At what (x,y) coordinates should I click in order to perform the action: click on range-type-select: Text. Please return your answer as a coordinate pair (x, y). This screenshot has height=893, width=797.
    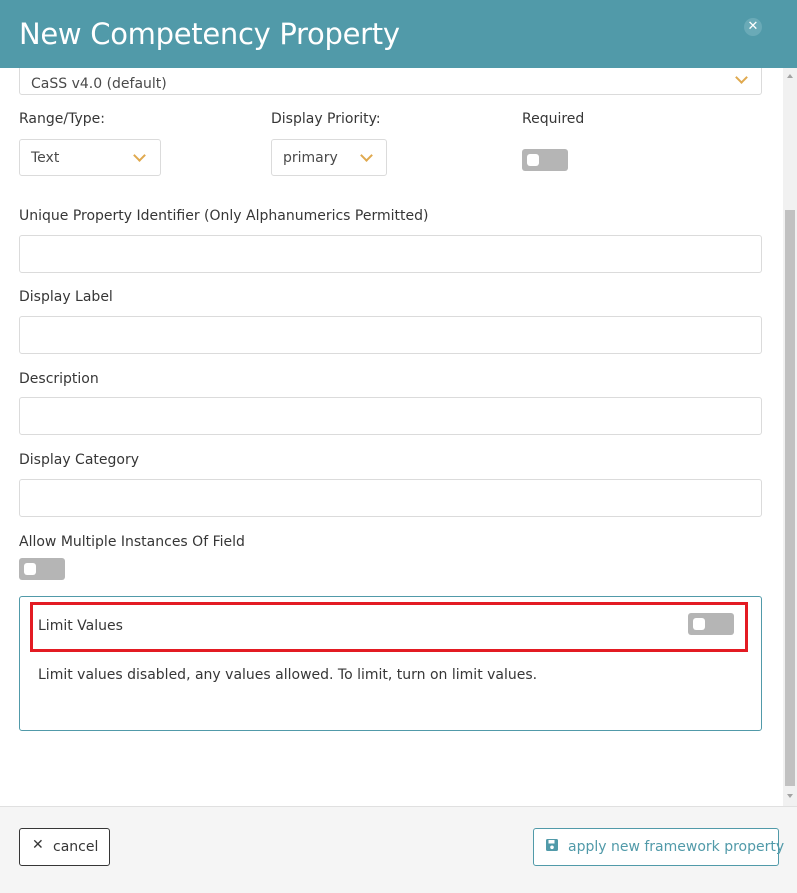
    Looking at the image, I should click on (90, 157).